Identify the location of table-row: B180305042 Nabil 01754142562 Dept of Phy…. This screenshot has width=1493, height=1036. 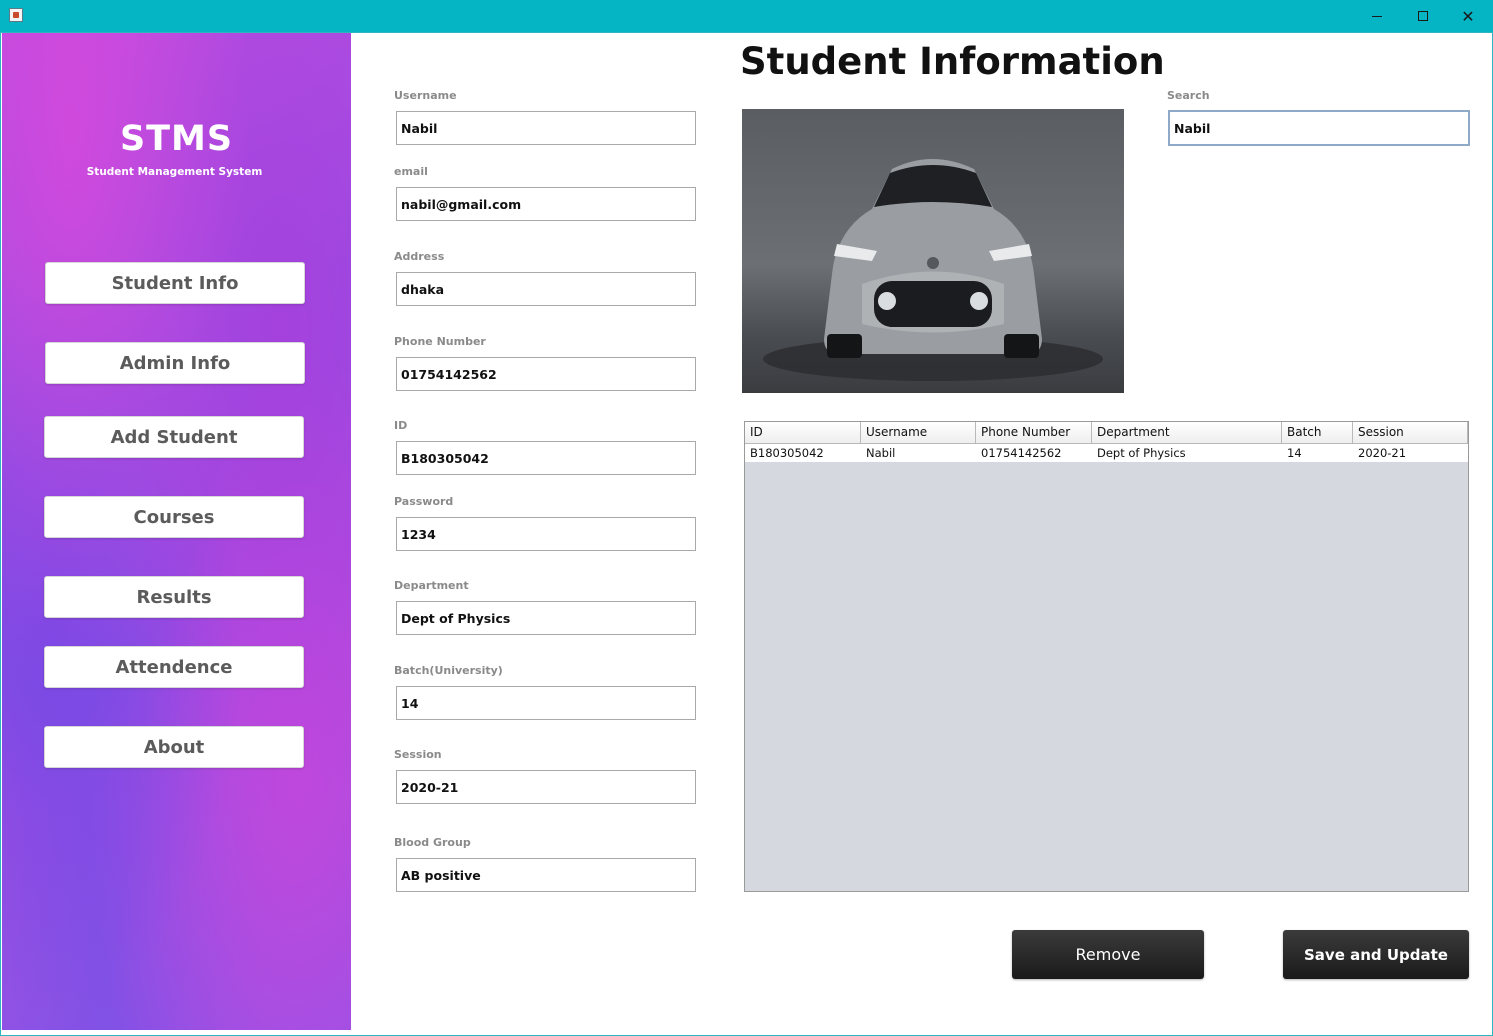
(1106, 453).